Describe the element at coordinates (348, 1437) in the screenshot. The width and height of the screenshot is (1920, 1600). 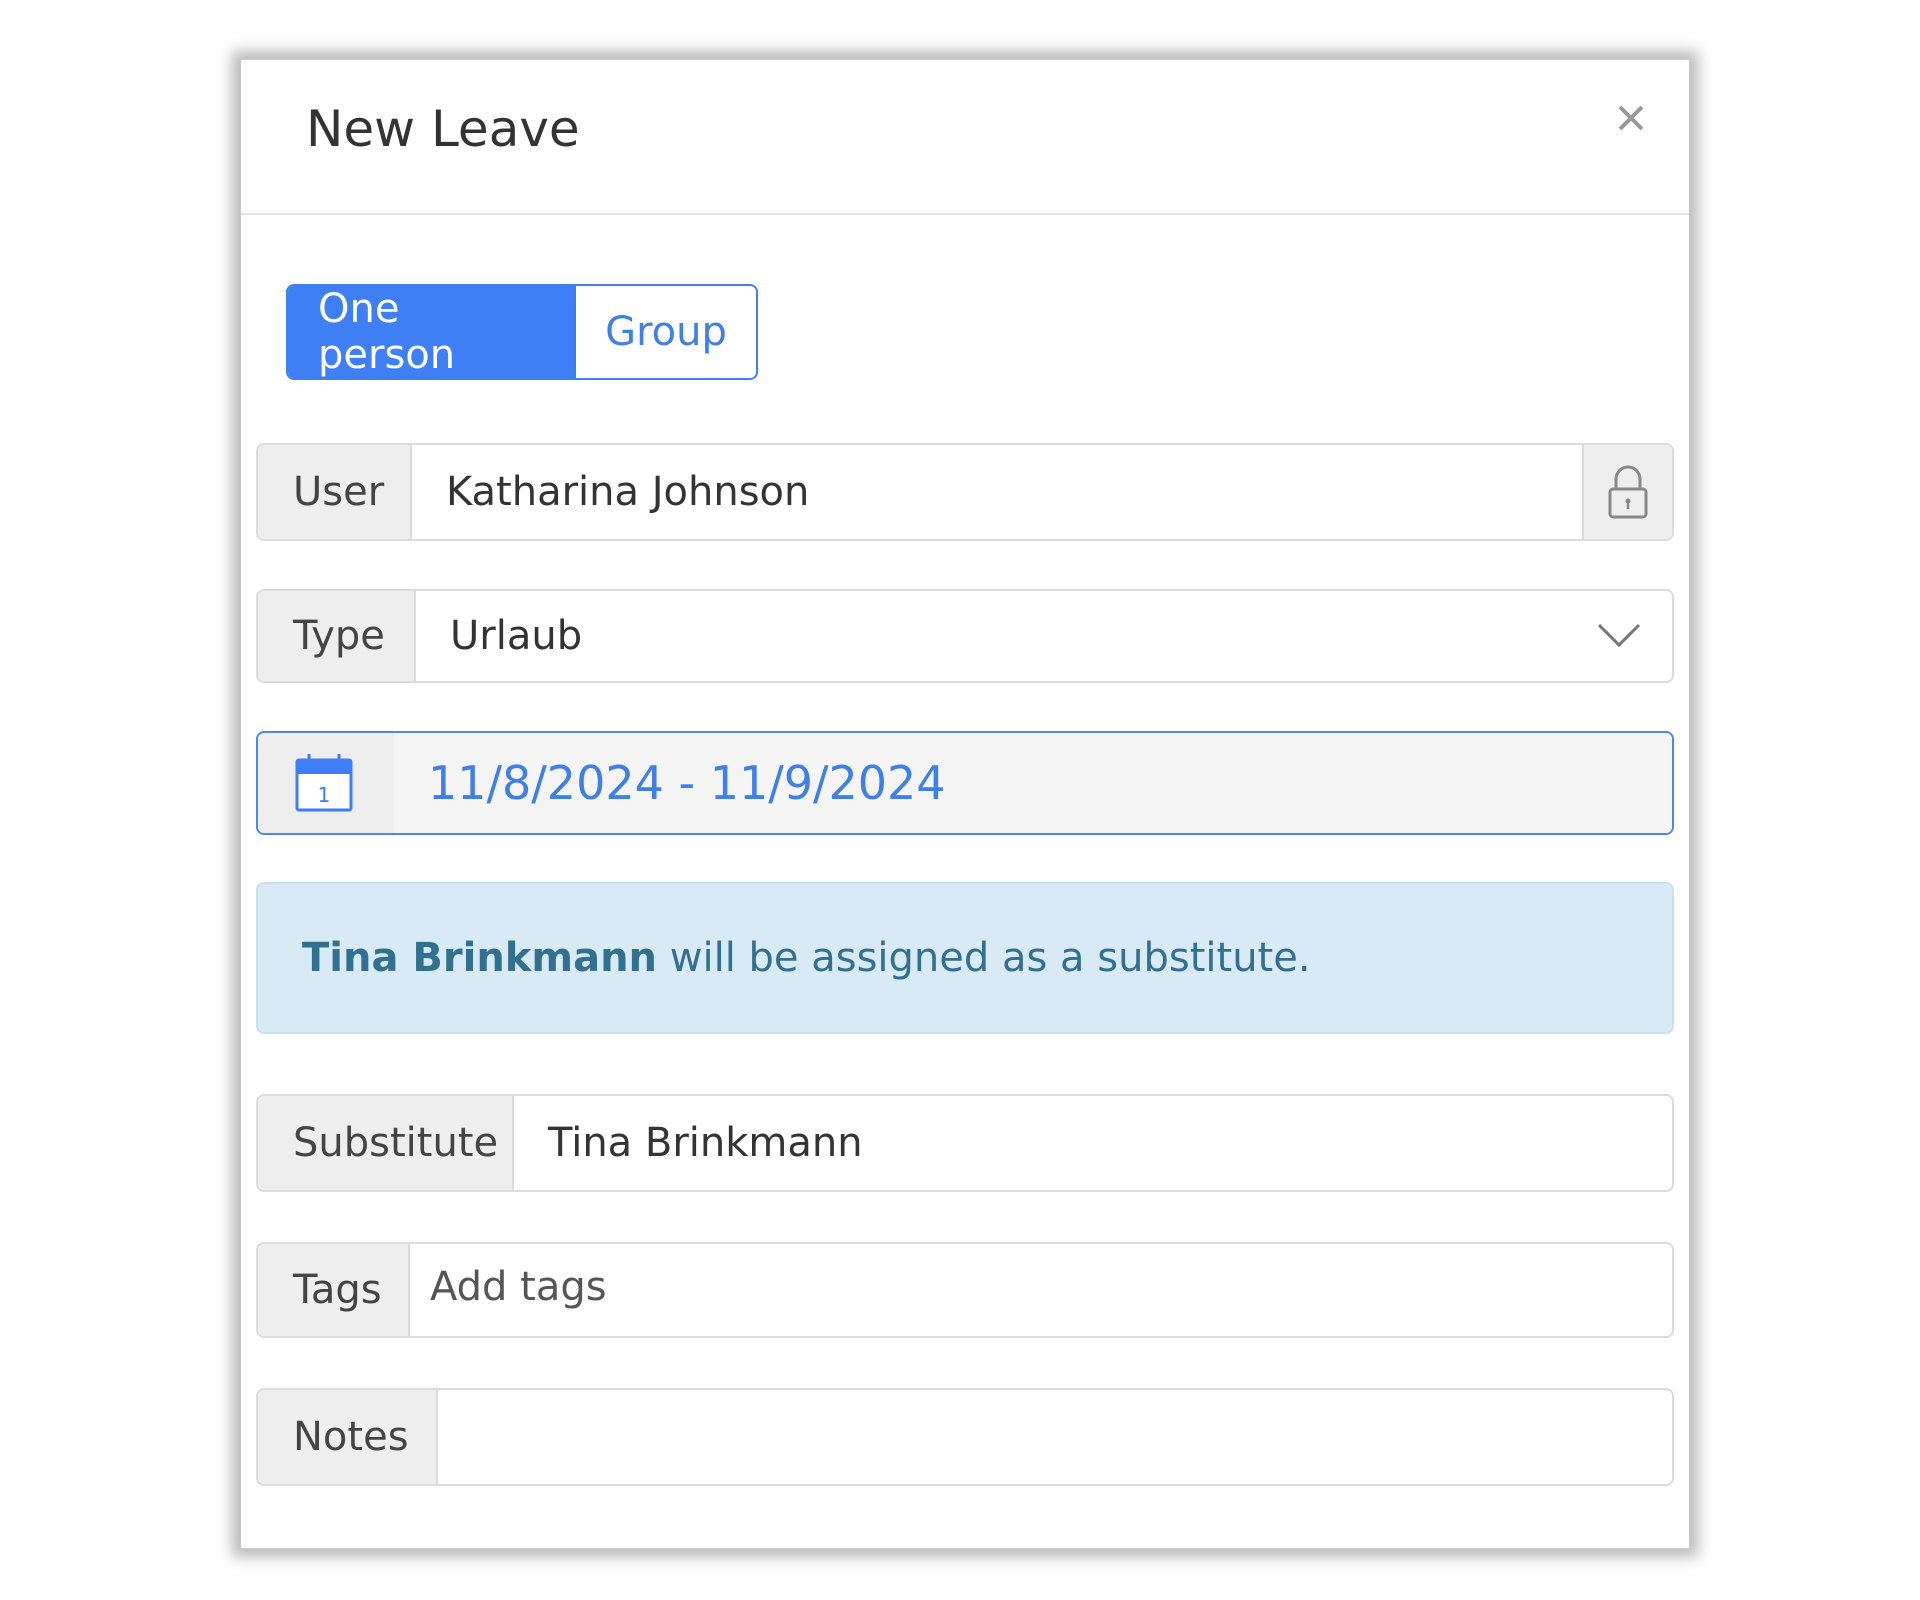
I see `notes-label: Notes` at that location.